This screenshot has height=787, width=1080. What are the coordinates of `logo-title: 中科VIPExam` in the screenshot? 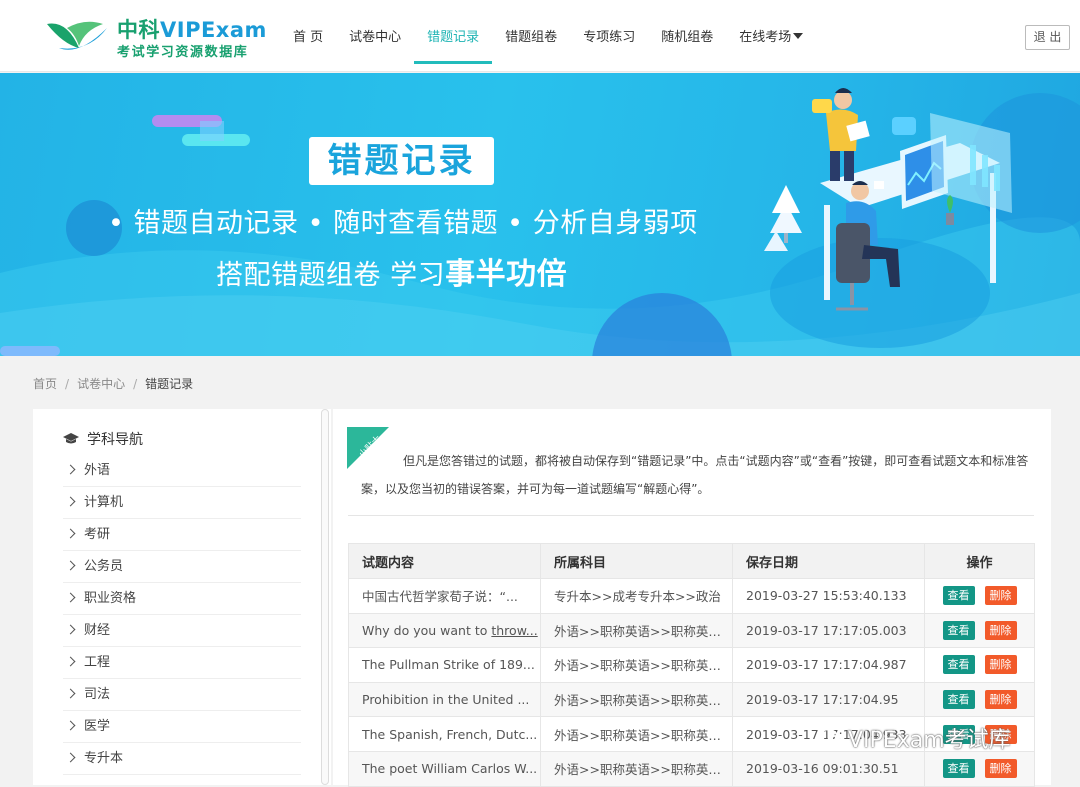 It's located at (192, 30).